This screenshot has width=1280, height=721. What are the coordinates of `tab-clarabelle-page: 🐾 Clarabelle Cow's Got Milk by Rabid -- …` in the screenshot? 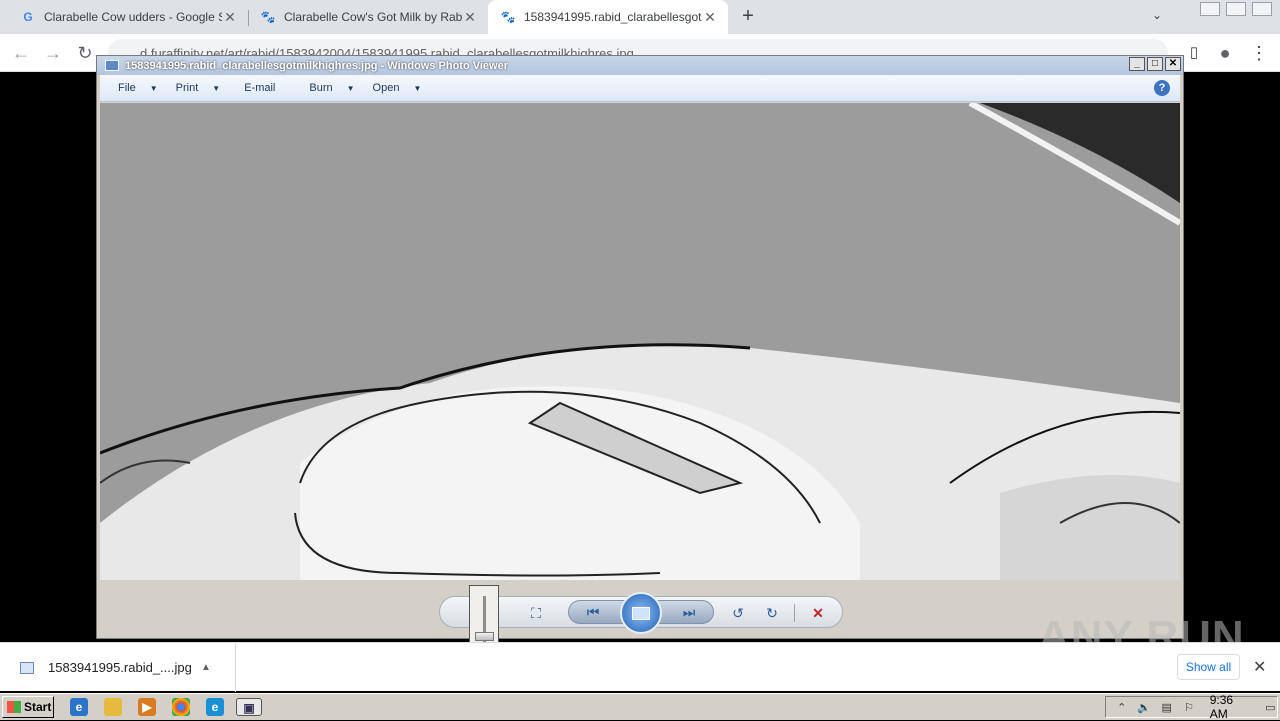 It's located at (368, 17).